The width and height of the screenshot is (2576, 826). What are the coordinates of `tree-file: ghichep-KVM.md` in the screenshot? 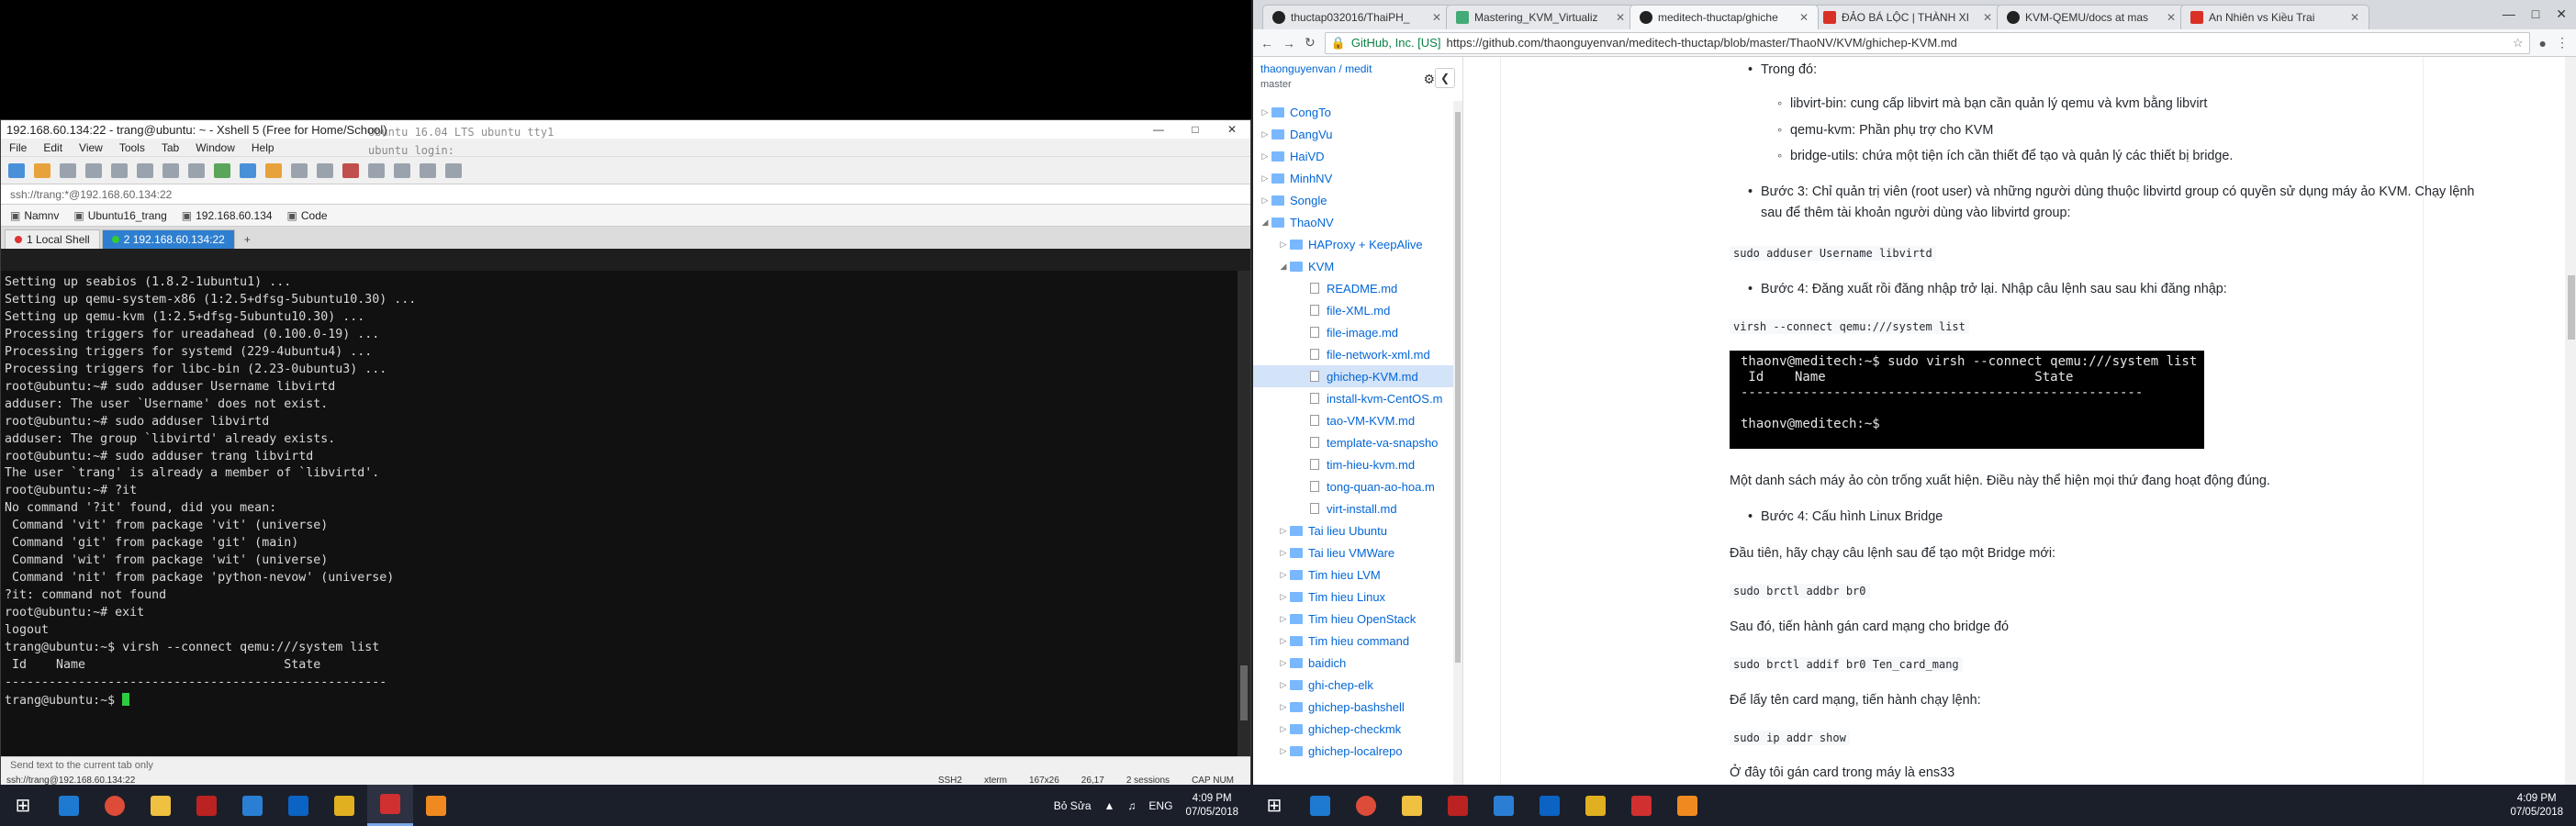 It's located at (1357, 376).